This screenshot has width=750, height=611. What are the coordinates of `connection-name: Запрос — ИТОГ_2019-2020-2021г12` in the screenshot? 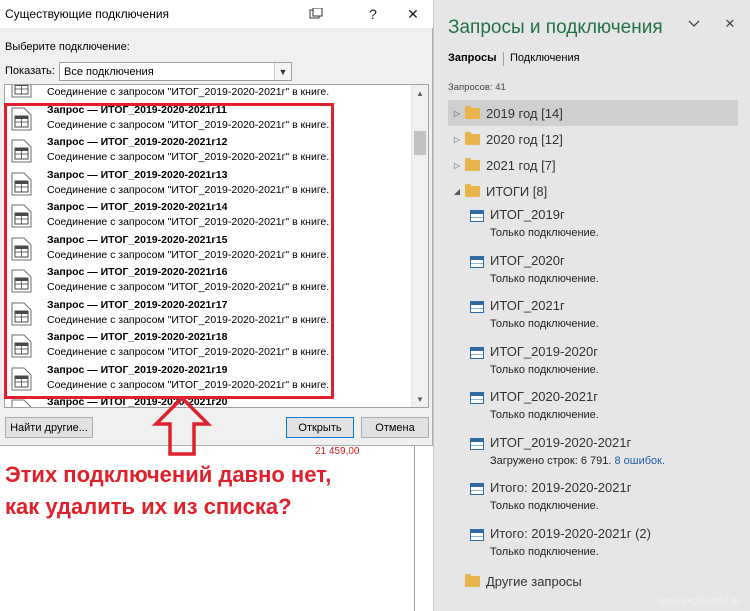 It's located at (137, 142).